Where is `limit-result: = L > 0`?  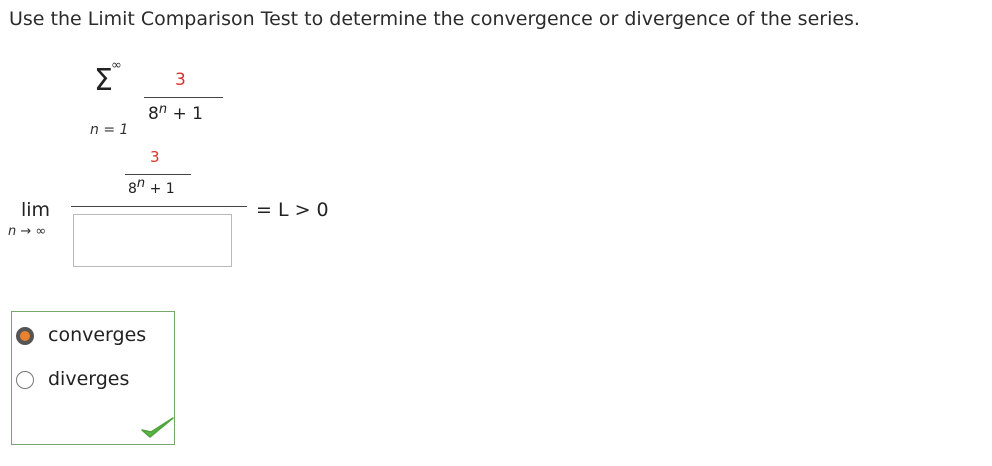 limit-result: = L > 0 is located at coordinates (292, 210).